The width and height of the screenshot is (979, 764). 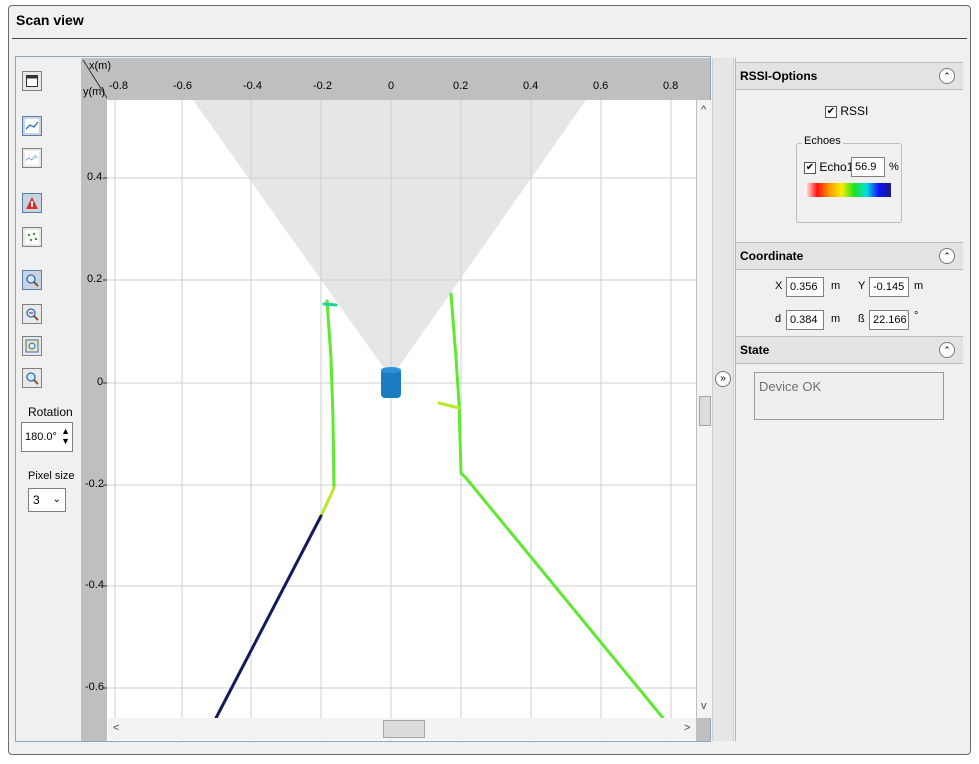 What do you see at coordinates (50, 20) in the screenshot?
I see `window-title: Scan view` at bounding box center [50, 20].